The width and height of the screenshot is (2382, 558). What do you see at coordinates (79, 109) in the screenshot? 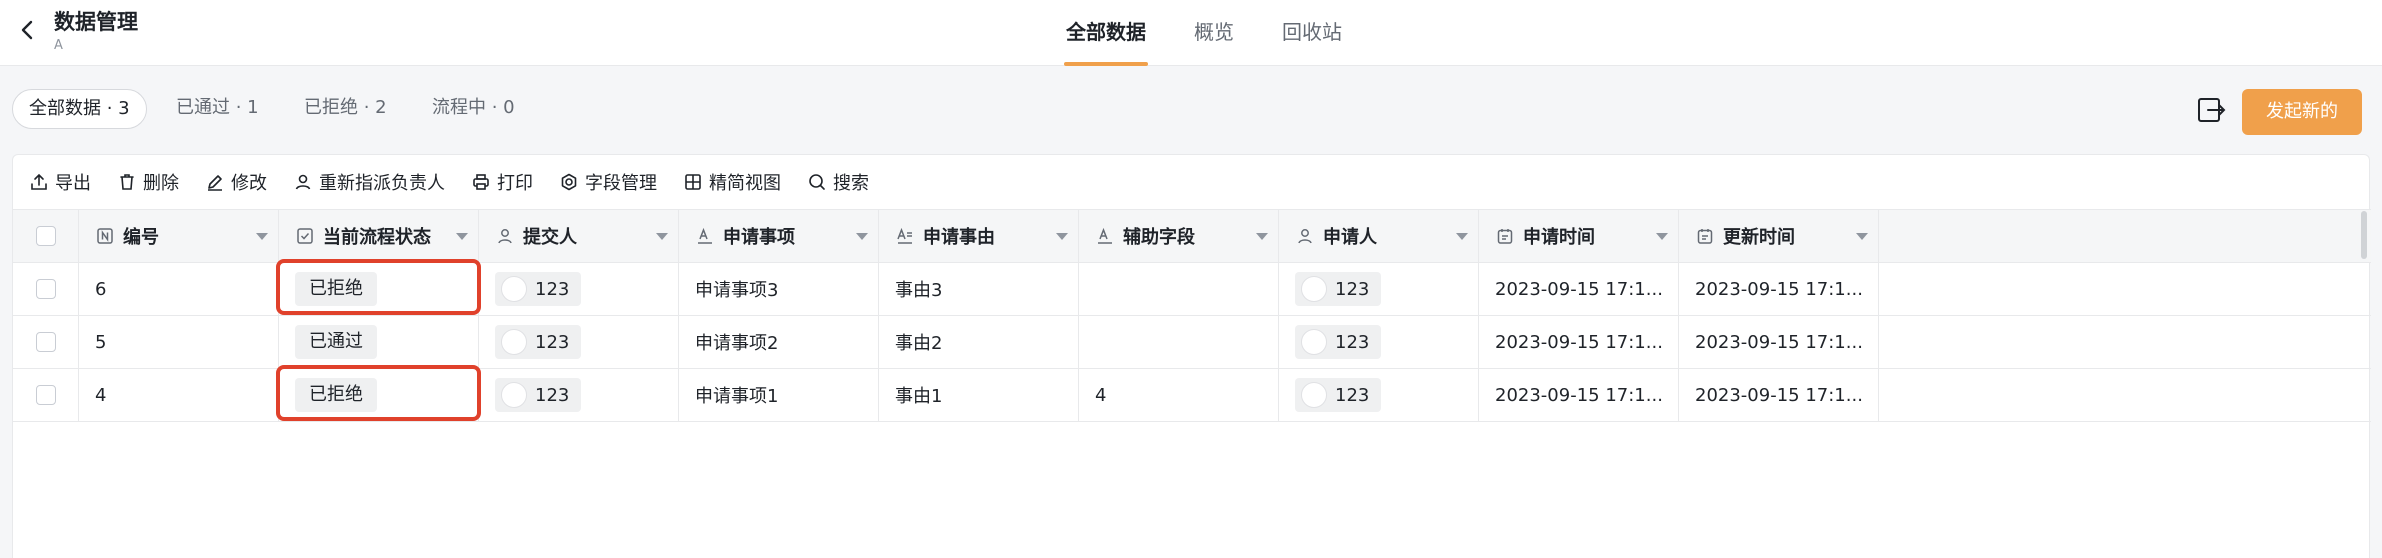
I see `filter-all: 全部数据 · 3` at bounding box center [79, 109].